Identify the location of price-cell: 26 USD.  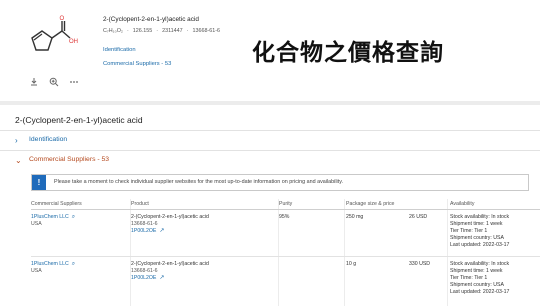
(418, 217).